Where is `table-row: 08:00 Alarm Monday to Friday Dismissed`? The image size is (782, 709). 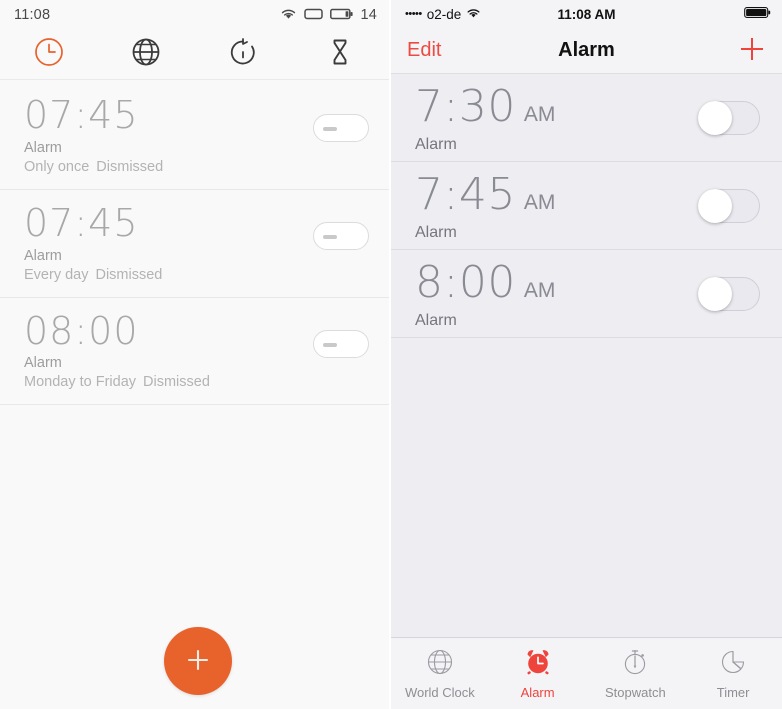 table-row: 08:00 Alarm Monday to Friday Dismissed is located at coordinates (194, 352).